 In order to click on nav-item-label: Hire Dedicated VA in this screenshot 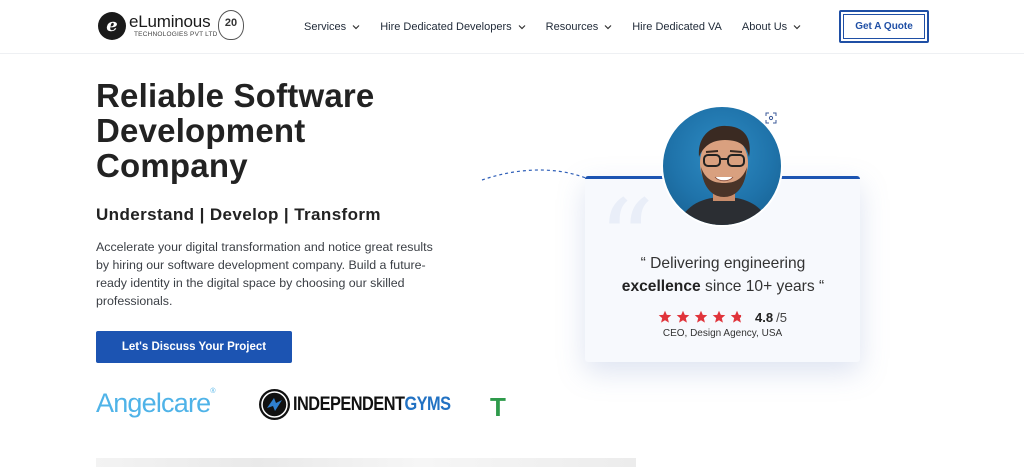, I will do `click(677, 27)`.